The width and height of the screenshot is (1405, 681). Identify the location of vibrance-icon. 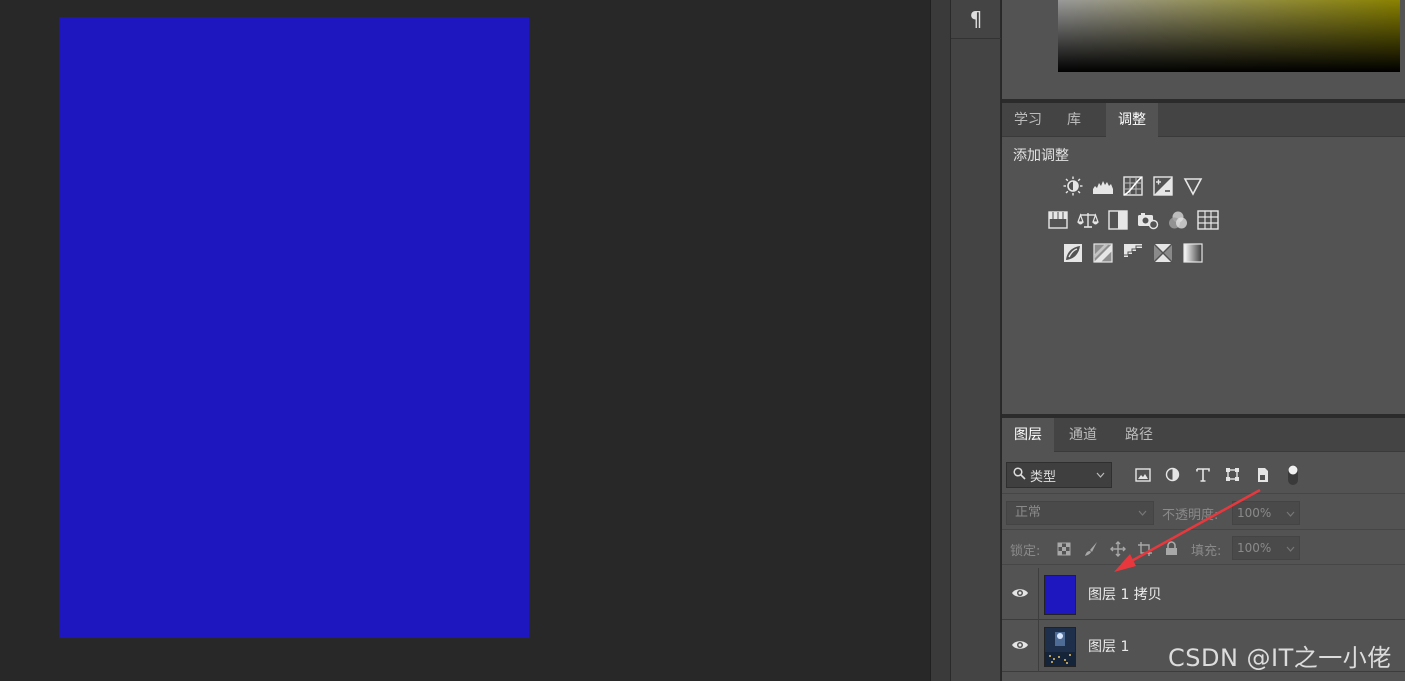
(1193, 186).